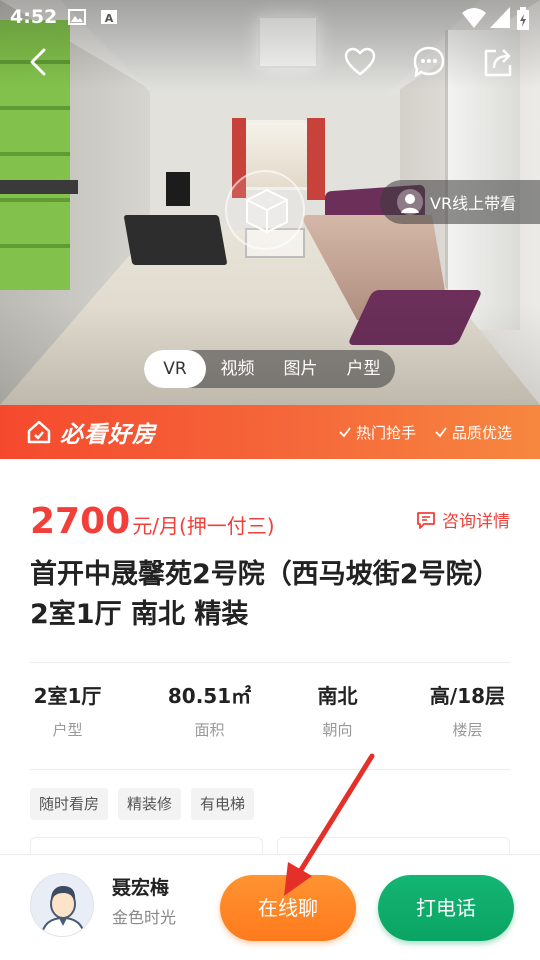 Image resolution: width=540 pixels, height=960 pixels. I want to click on feature-chip: 精装修, so click(150, 804).